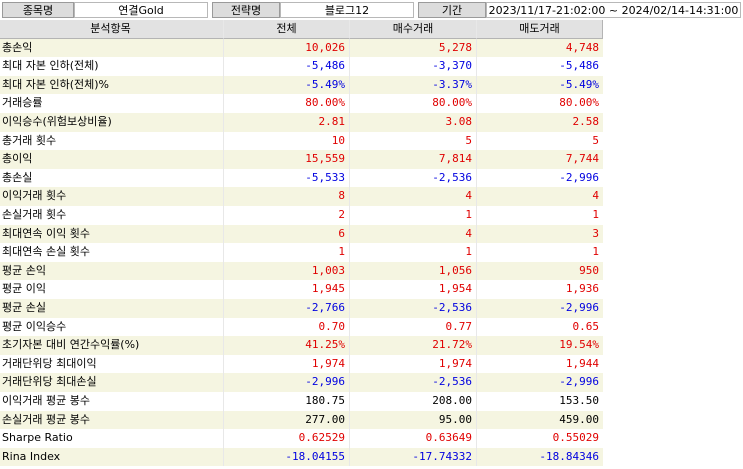 Image resolution: width=743 pixels, height=469 pixels. I want to click on value-buy: 1,974, so click(413, 364).